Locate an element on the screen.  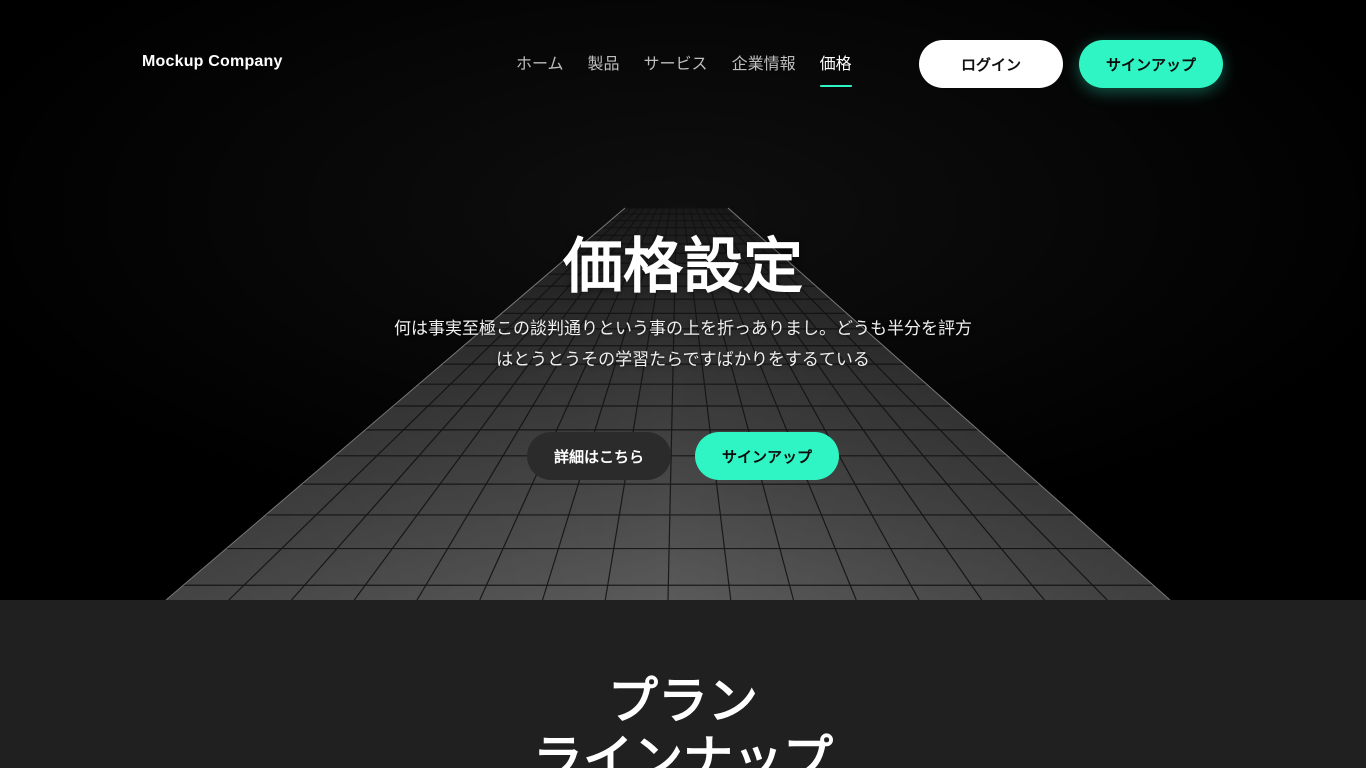
details-button: 詳細はこちら is located at coordinates (599, 456).